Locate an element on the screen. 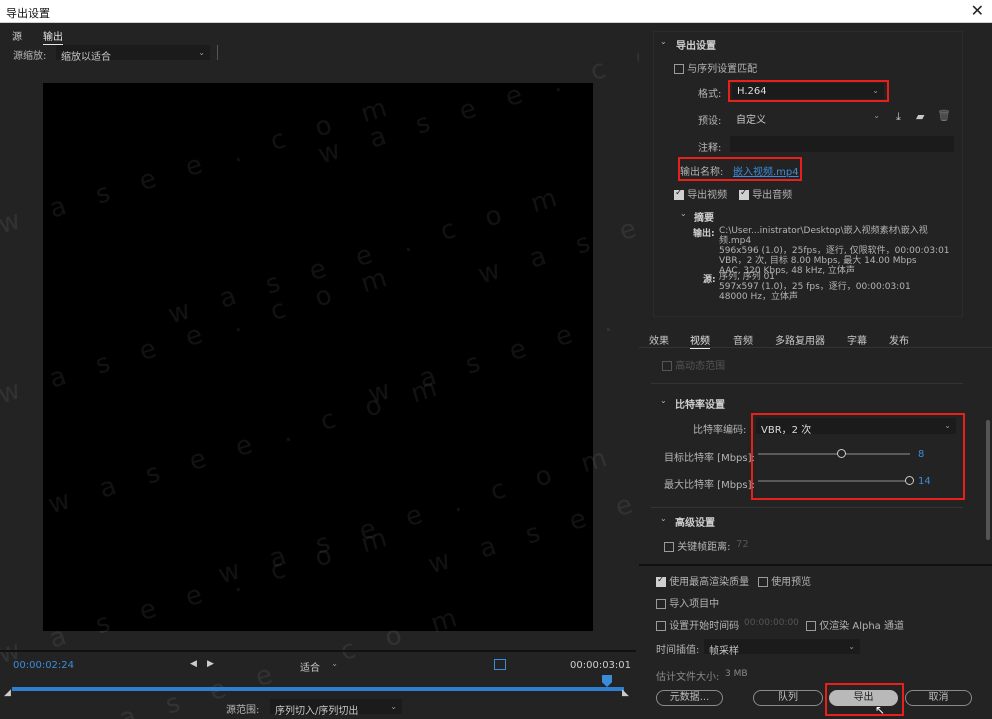 Image resolution: width=992 pixels, height=719 pixels. use-preview-label: 使用预览 is located at coordinates (791, 582).